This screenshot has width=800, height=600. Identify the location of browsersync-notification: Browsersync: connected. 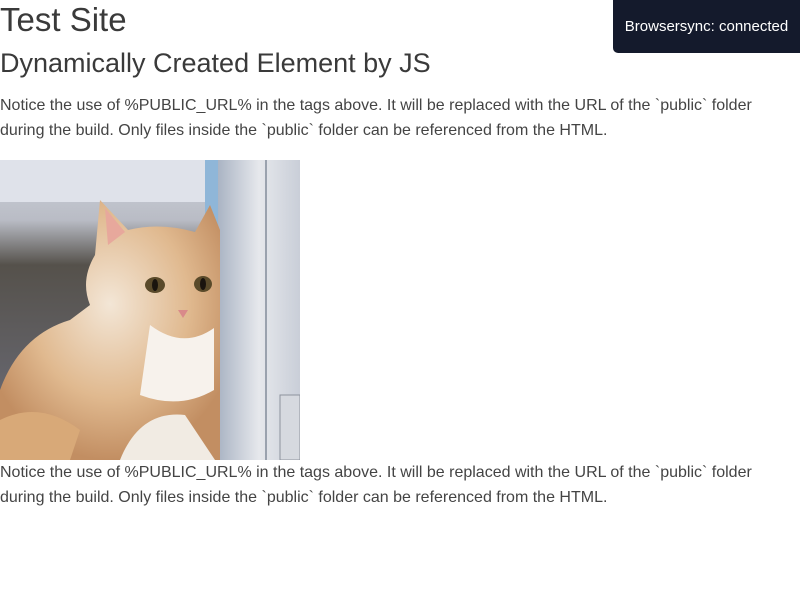
(706, 26).